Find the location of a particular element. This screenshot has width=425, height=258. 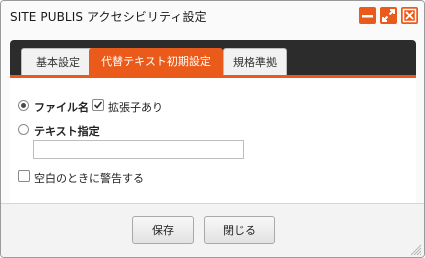

alt-text-input is located at coordinates (138, 149).